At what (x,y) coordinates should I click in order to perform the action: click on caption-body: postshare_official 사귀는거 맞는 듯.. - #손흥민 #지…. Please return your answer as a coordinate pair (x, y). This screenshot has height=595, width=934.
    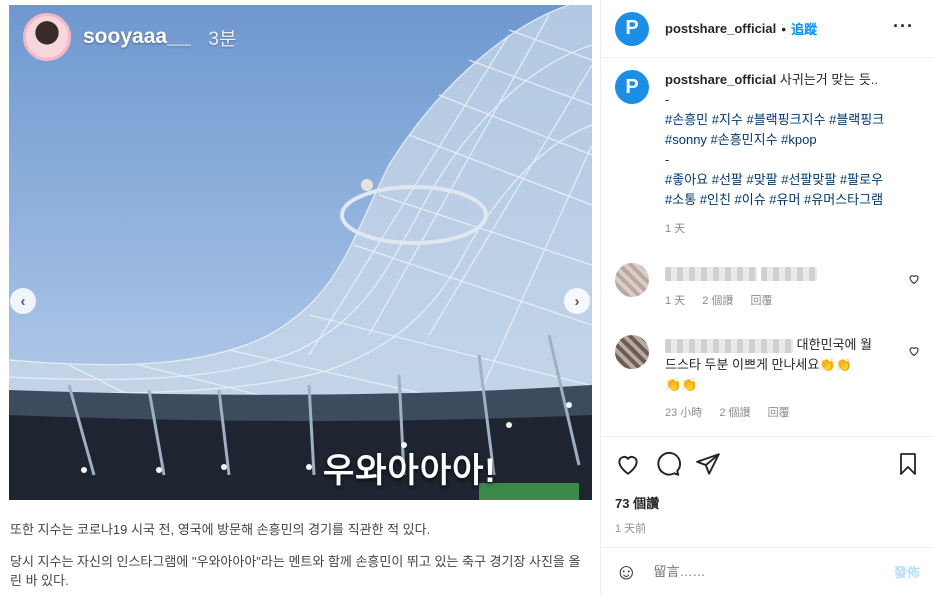
    Looking at the image, I should click on (774, 154).